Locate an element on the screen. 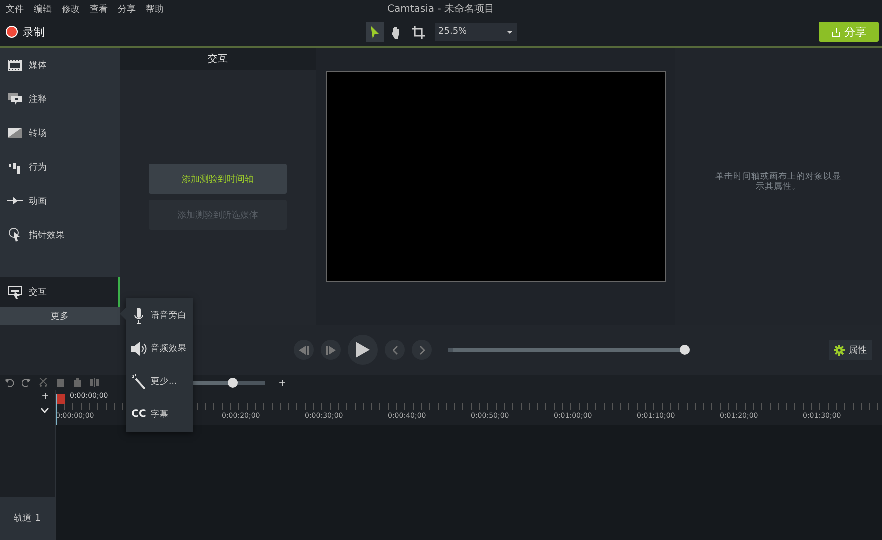  wand-icon is located at coordinates (139, 382).